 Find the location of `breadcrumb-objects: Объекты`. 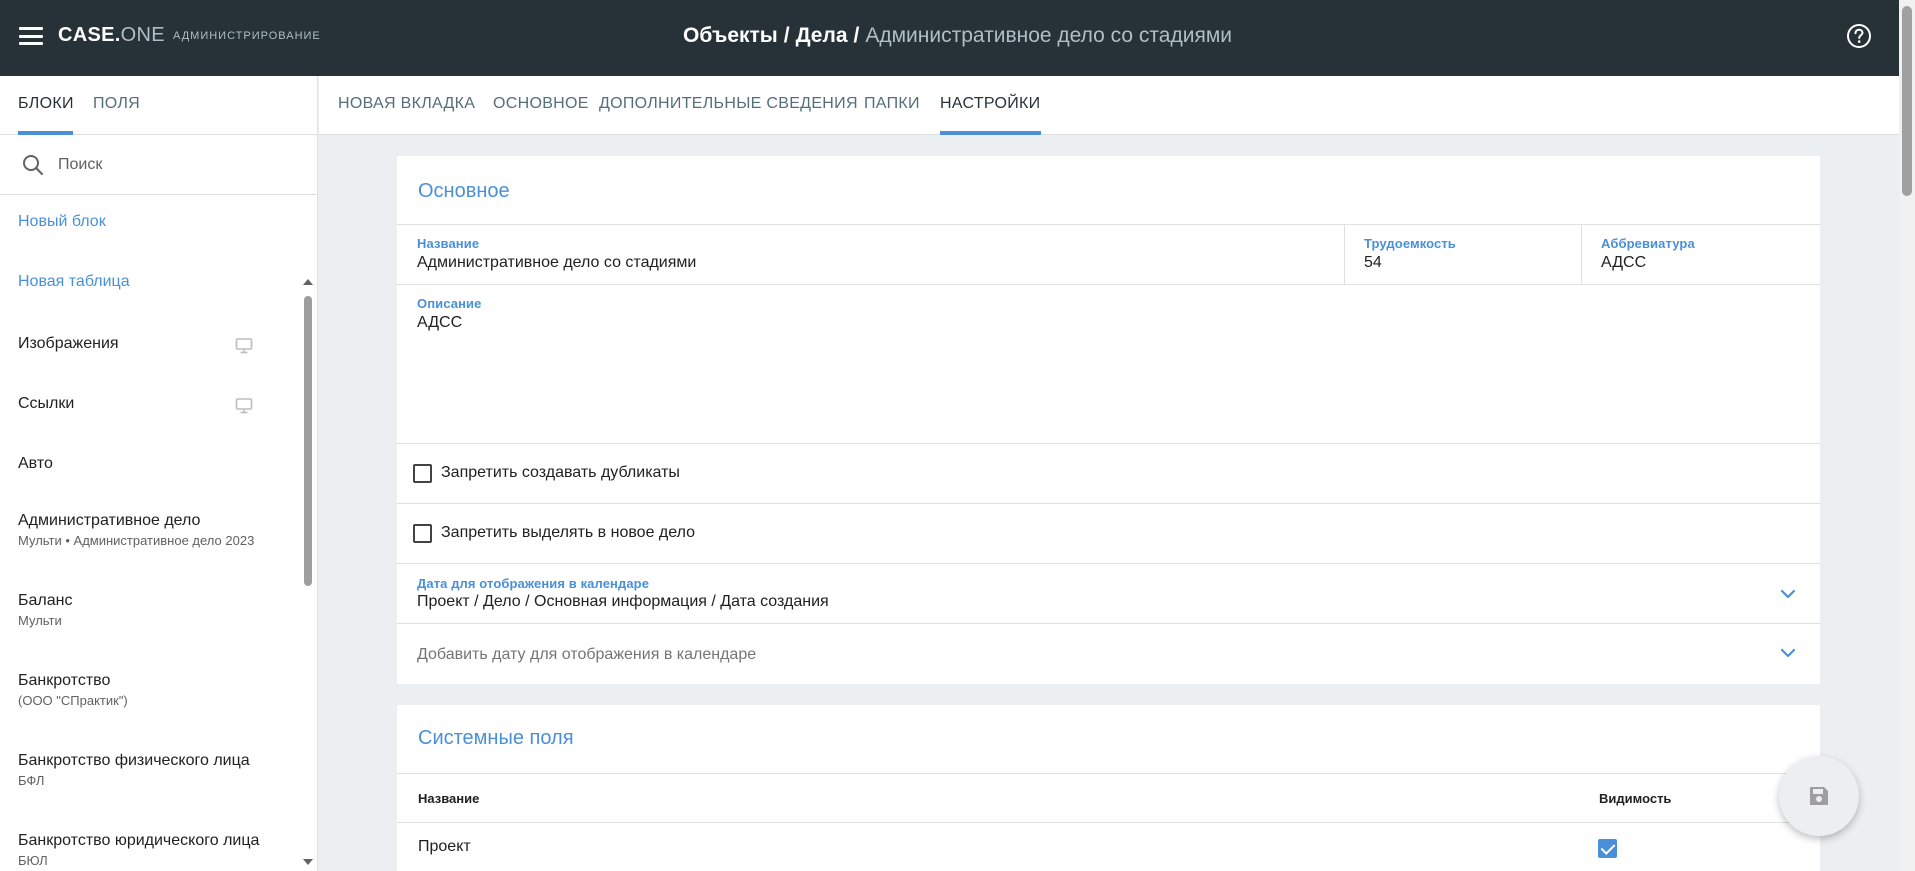

breadcrumb-objects: Объекты is located at coordinates (730, 35).